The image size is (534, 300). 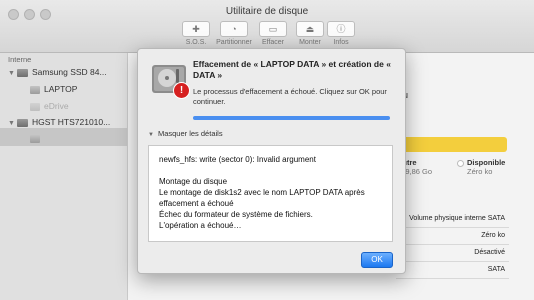 I want to click on window-title: Utilitaire de disque, so click(x=267, y=11).